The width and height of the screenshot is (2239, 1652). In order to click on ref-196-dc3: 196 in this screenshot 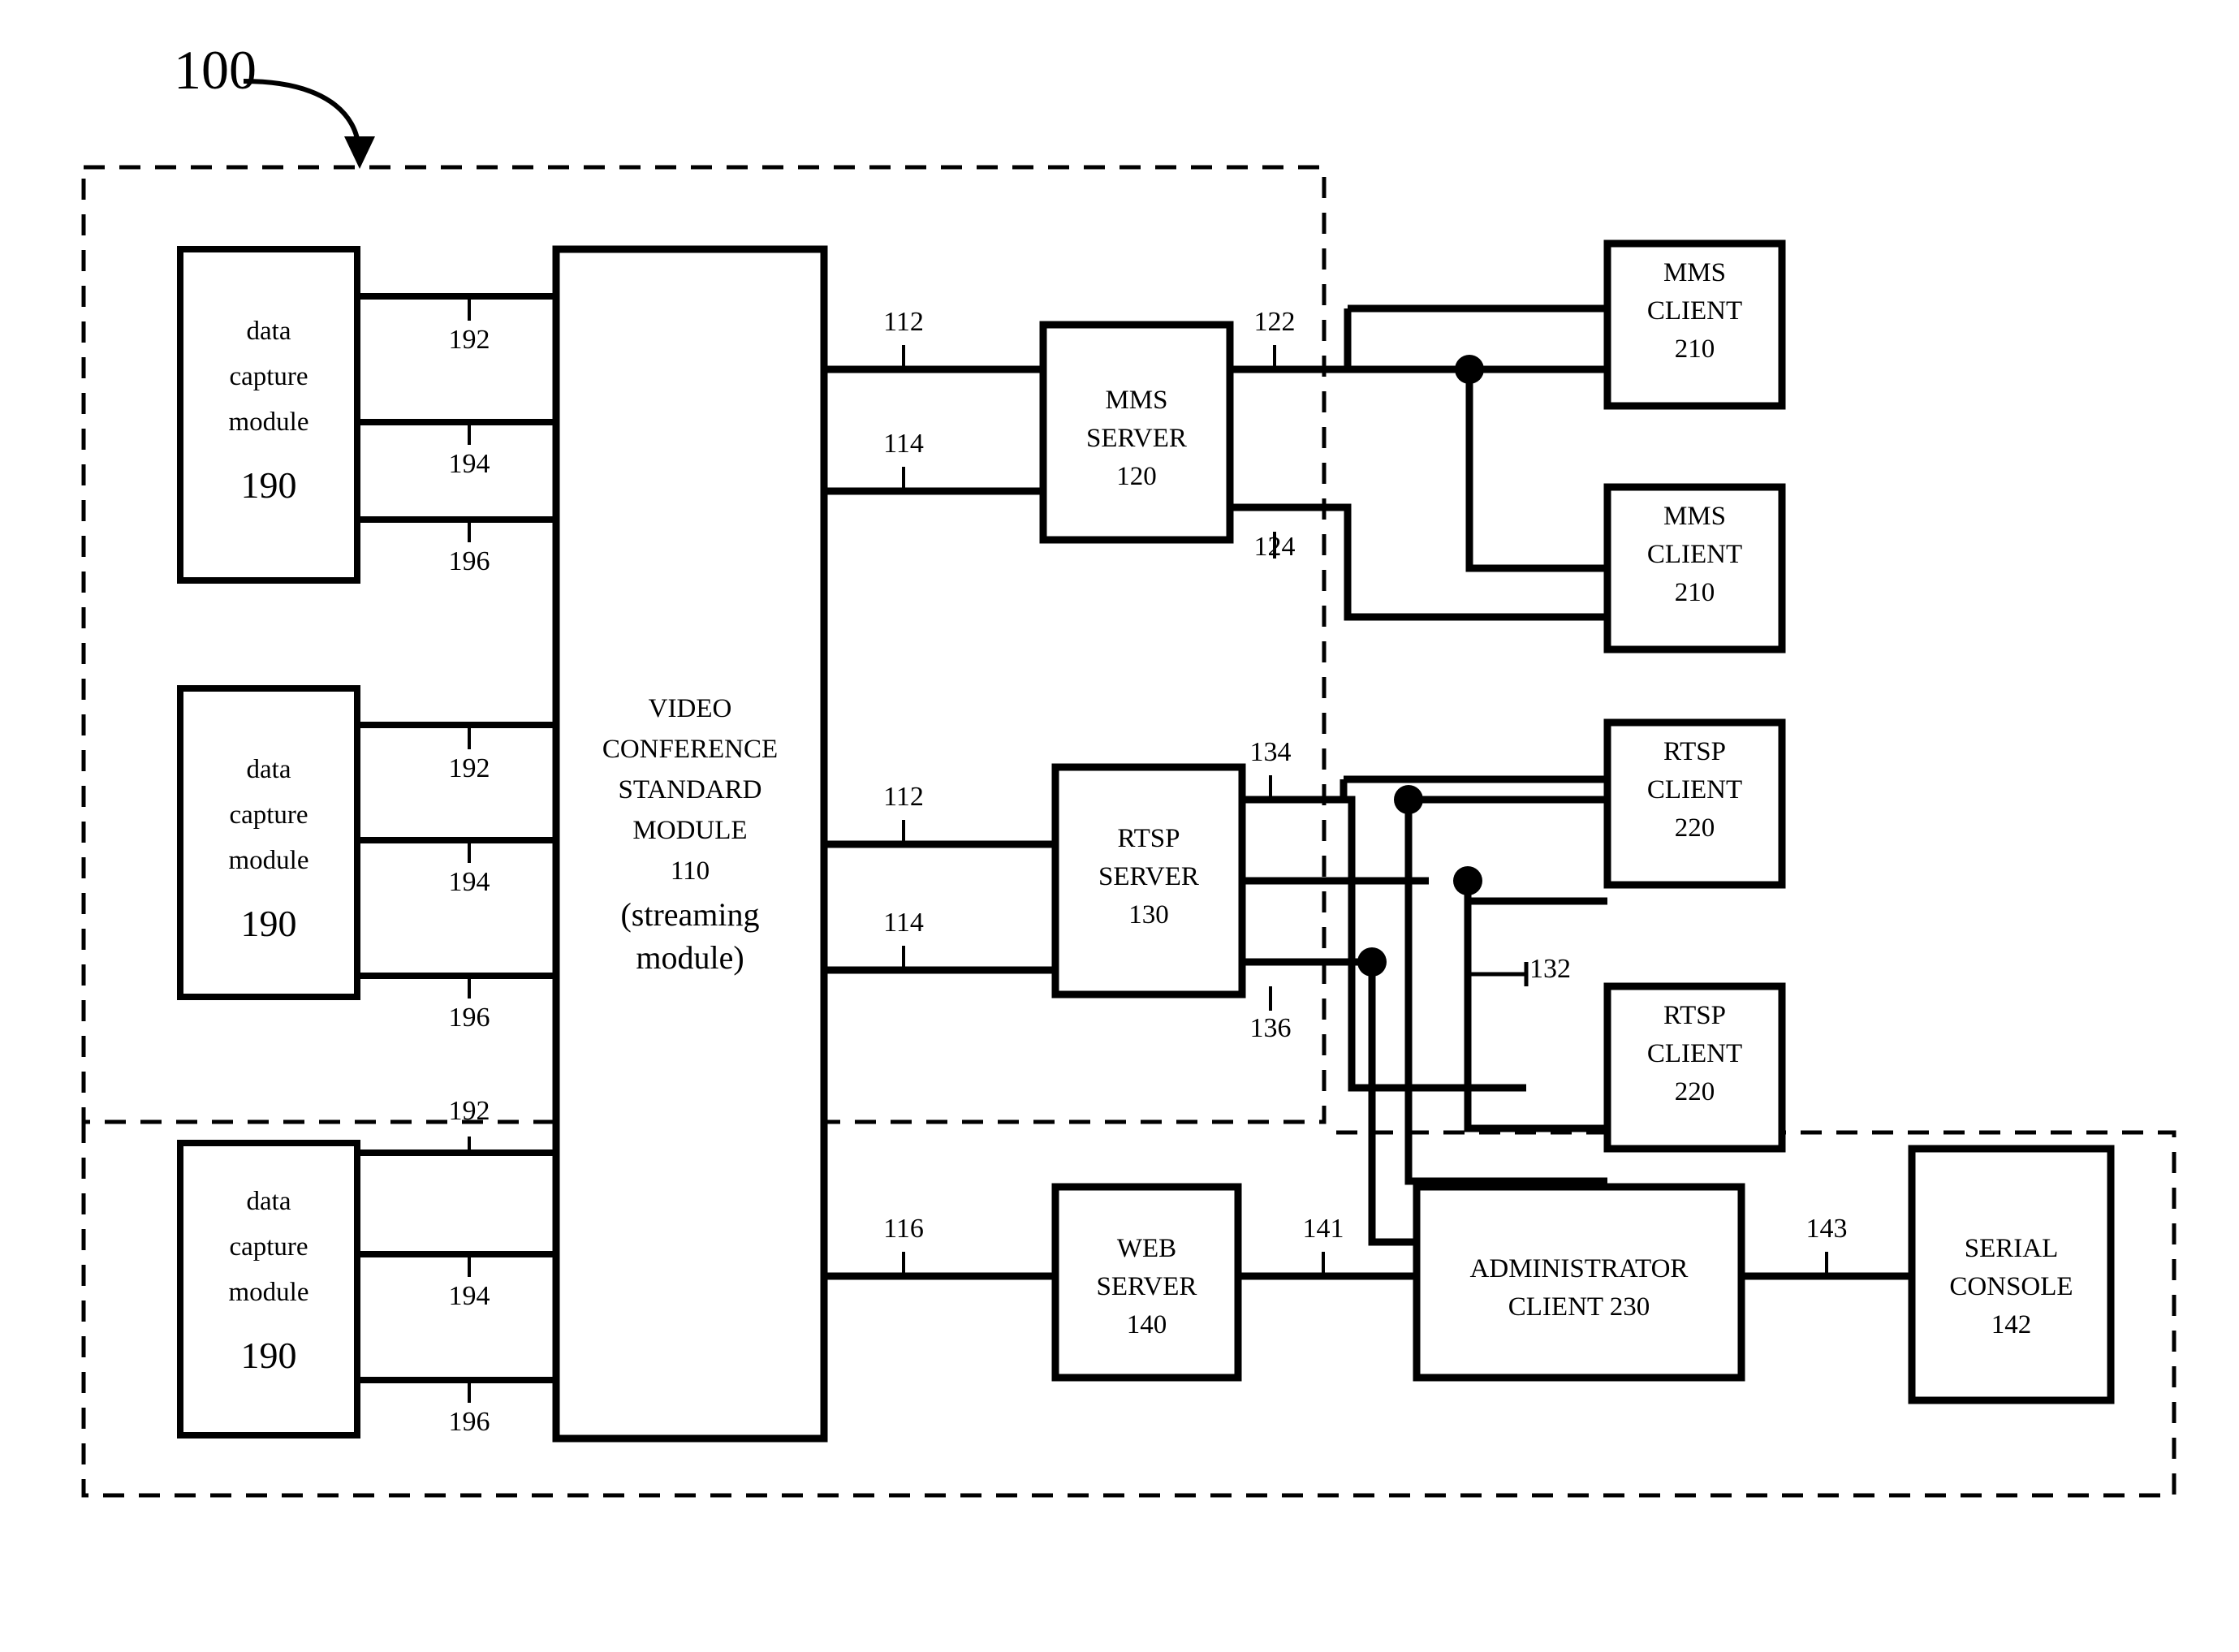, I will do `click(469, 1422)`.